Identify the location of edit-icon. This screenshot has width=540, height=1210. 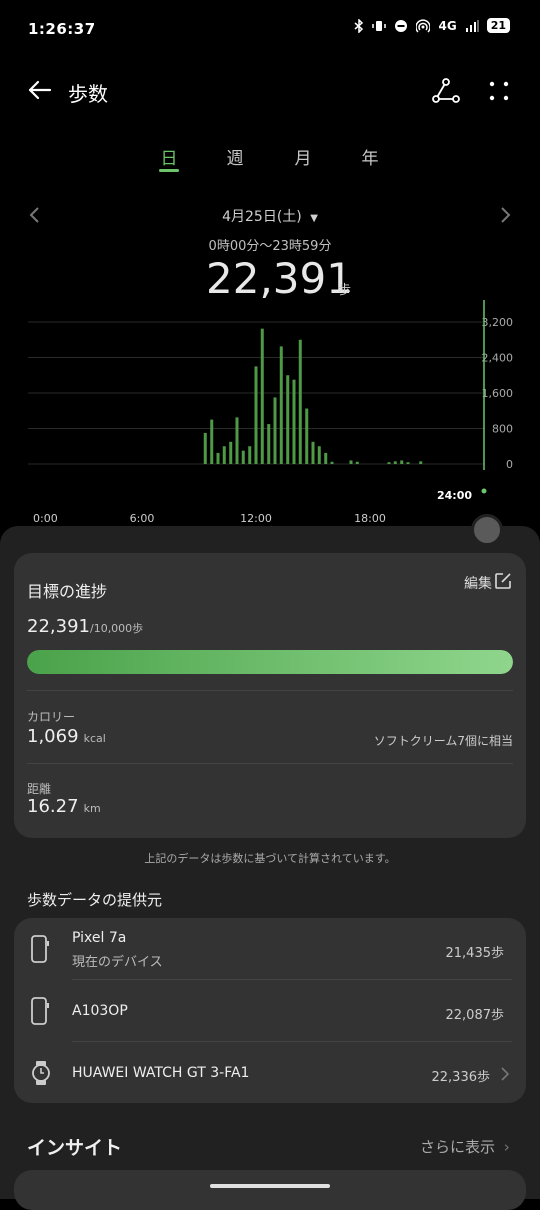
(503, 581).